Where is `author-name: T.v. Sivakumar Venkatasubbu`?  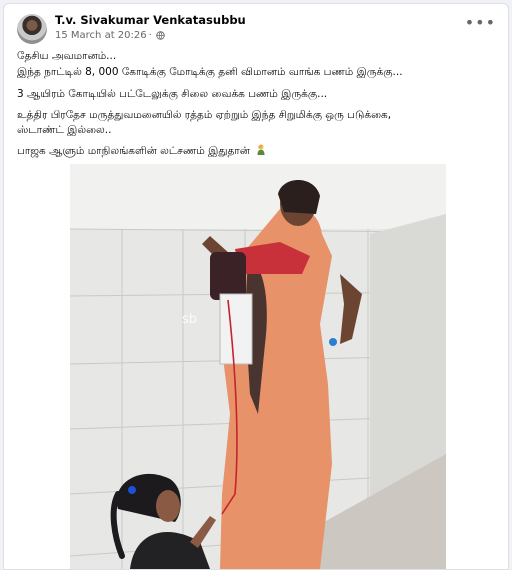
author-name: T.v. Sivakumar Venkatasubbu is located at coordinates (150, 20).